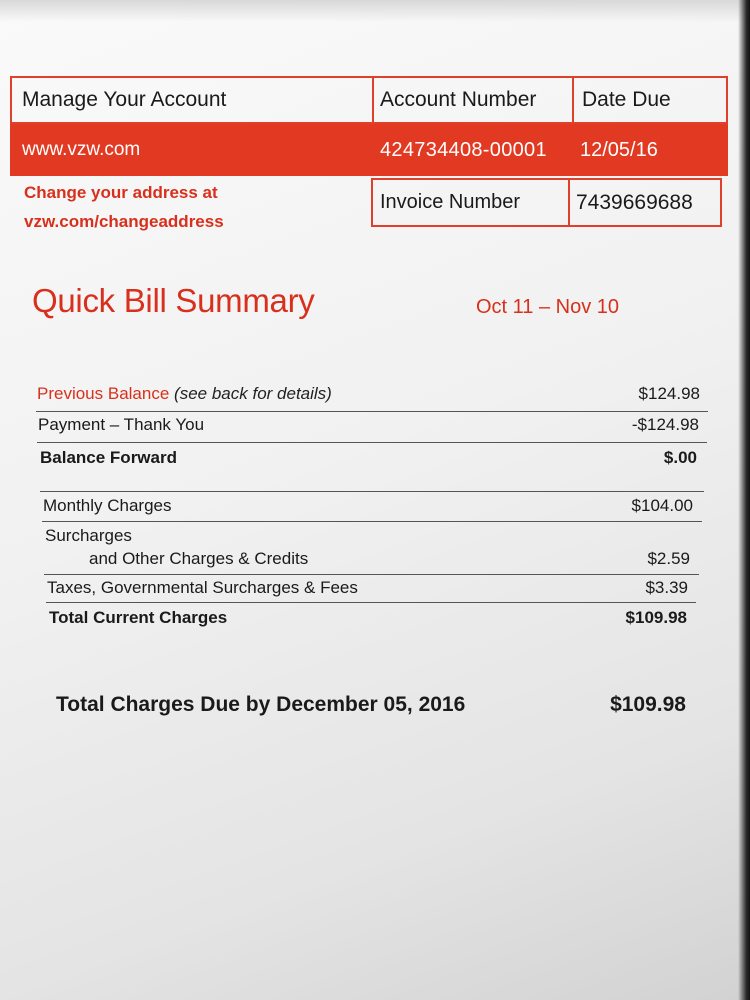 Image resolution: width=750 pixels, height=1000 pixels. Describe the element at coordinates (469, 202) in the screenshot. I see `invoice-number-label: Invoice Number` at that location.